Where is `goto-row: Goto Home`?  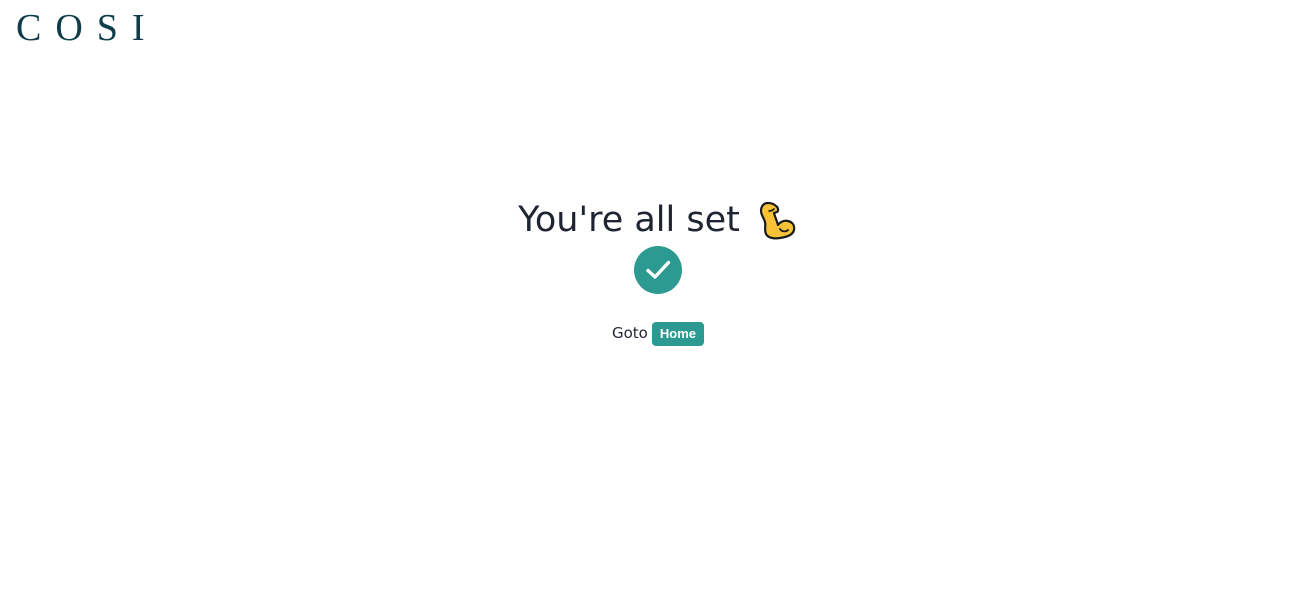 goto-row: Goto Home is located at coordinates (658, 333).